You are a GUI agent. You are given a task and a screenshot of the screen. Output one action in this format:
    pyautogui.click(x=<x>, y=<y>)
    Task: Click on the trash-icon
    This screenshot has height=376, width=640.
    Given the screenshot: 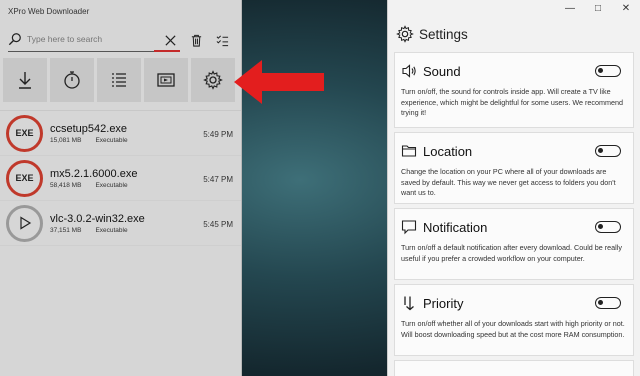 What is the action you would take?
    pyautogui.click(x=196, y=40)
    